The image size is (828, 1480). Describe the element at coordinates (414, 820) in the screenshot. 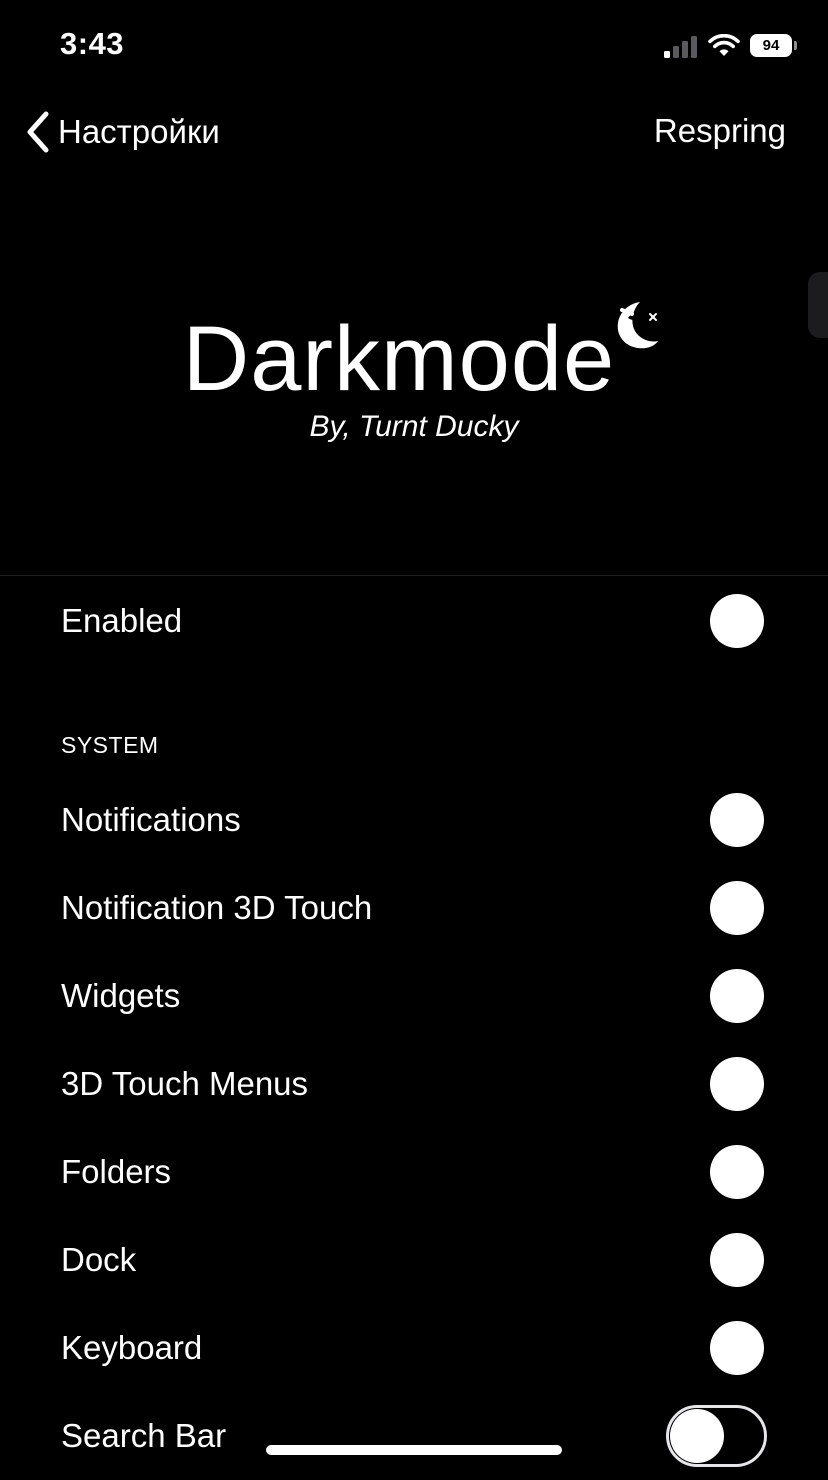

I see `settings-row-notifications: Notifications` at that location.